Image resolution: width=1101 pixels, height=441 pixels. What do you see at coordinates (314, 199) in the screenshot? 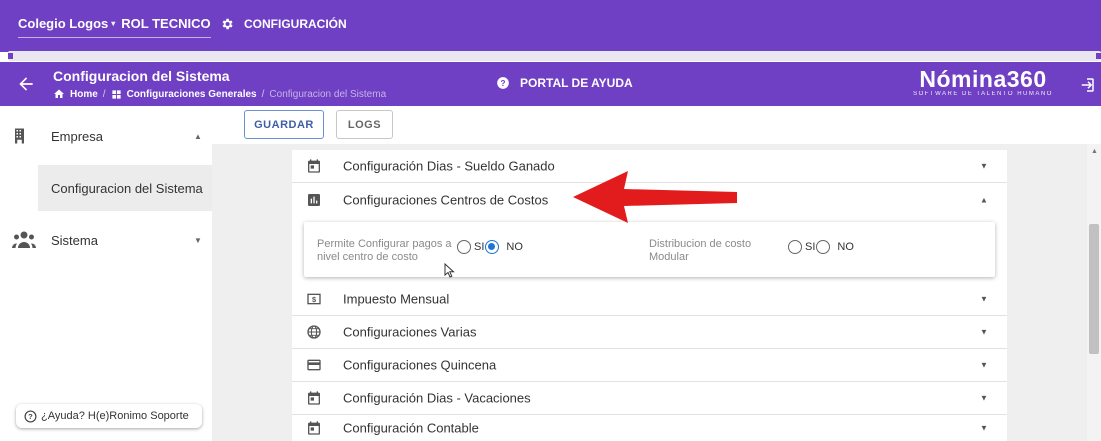
I see `chart-icon` at bounding box center [314, 199].